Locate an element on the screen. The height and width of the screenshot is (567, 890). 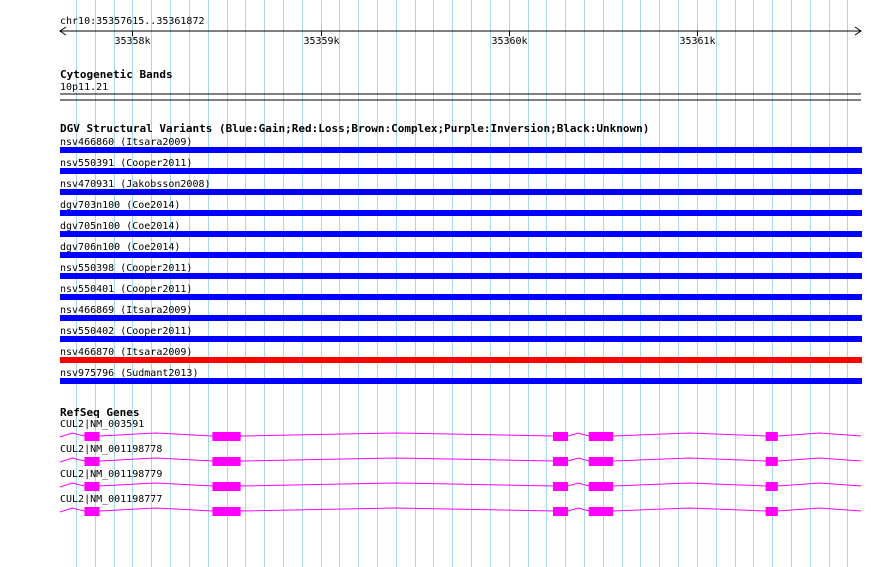
variant-label: nsv975796 (Sudmant2013) is located at coordinates (129, 373).